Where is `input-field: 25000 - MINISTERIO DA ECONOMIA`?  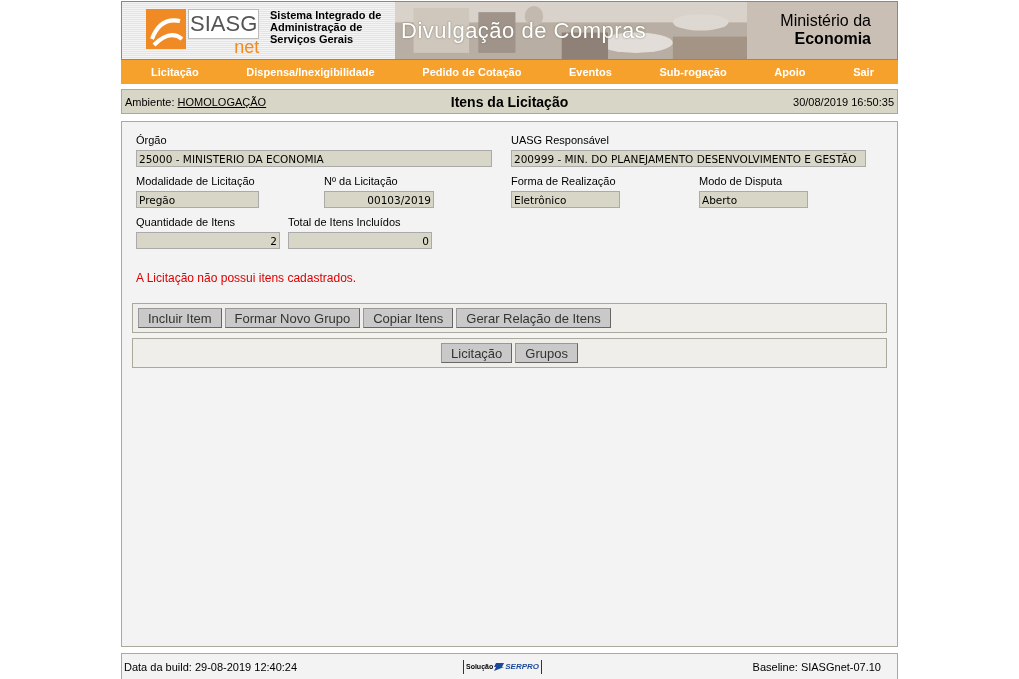 input-field: 25000 - MINISTERIO DA ECONOMIA is located at coordinates (314, 158).